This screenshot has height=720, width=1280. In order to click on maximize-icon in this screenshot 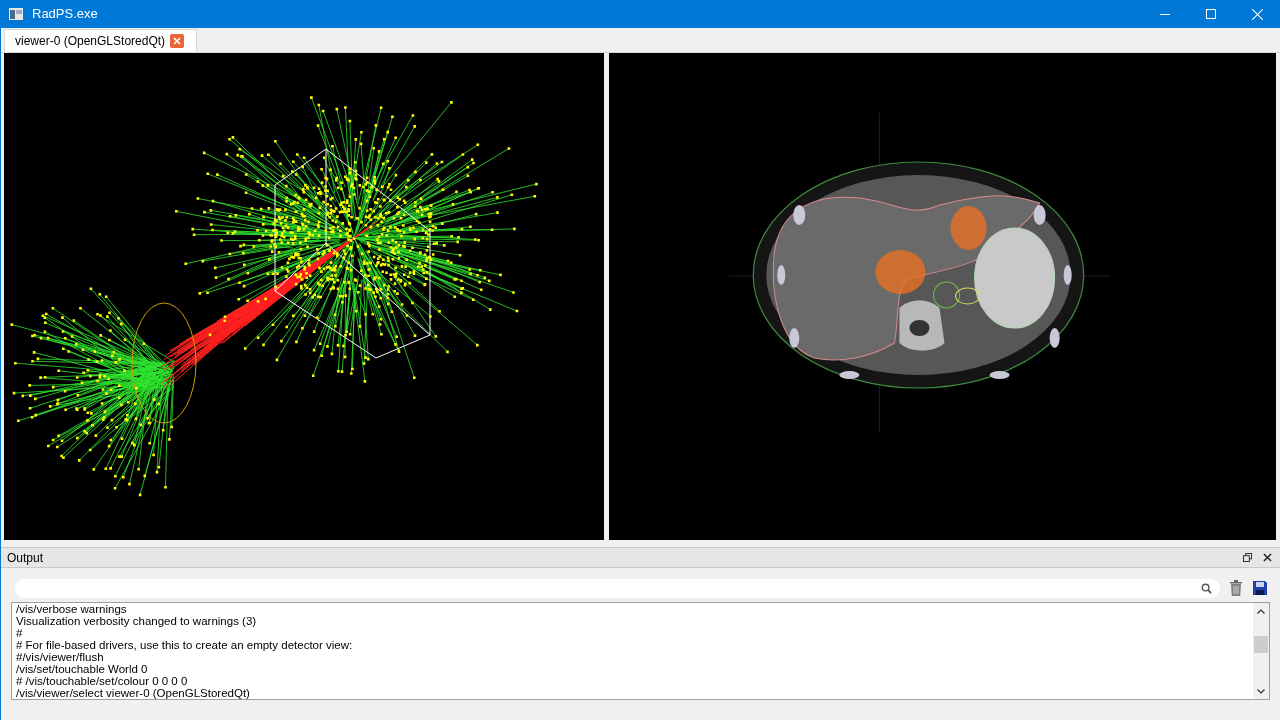, I will do `click(1211, 14)`.